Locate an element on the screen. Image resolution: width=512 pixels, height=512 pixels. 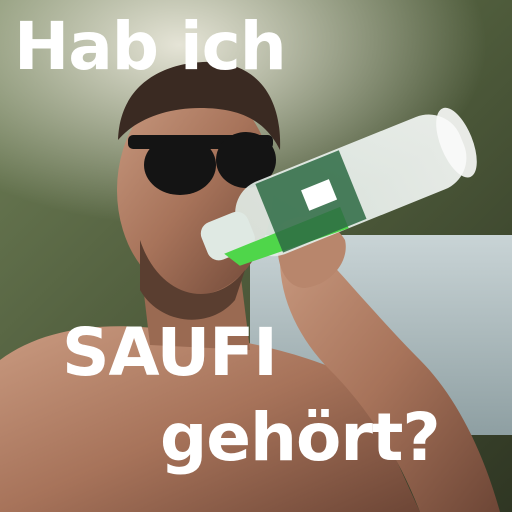
caption-line-1: Hab ich is located at coordinates (150, 46).